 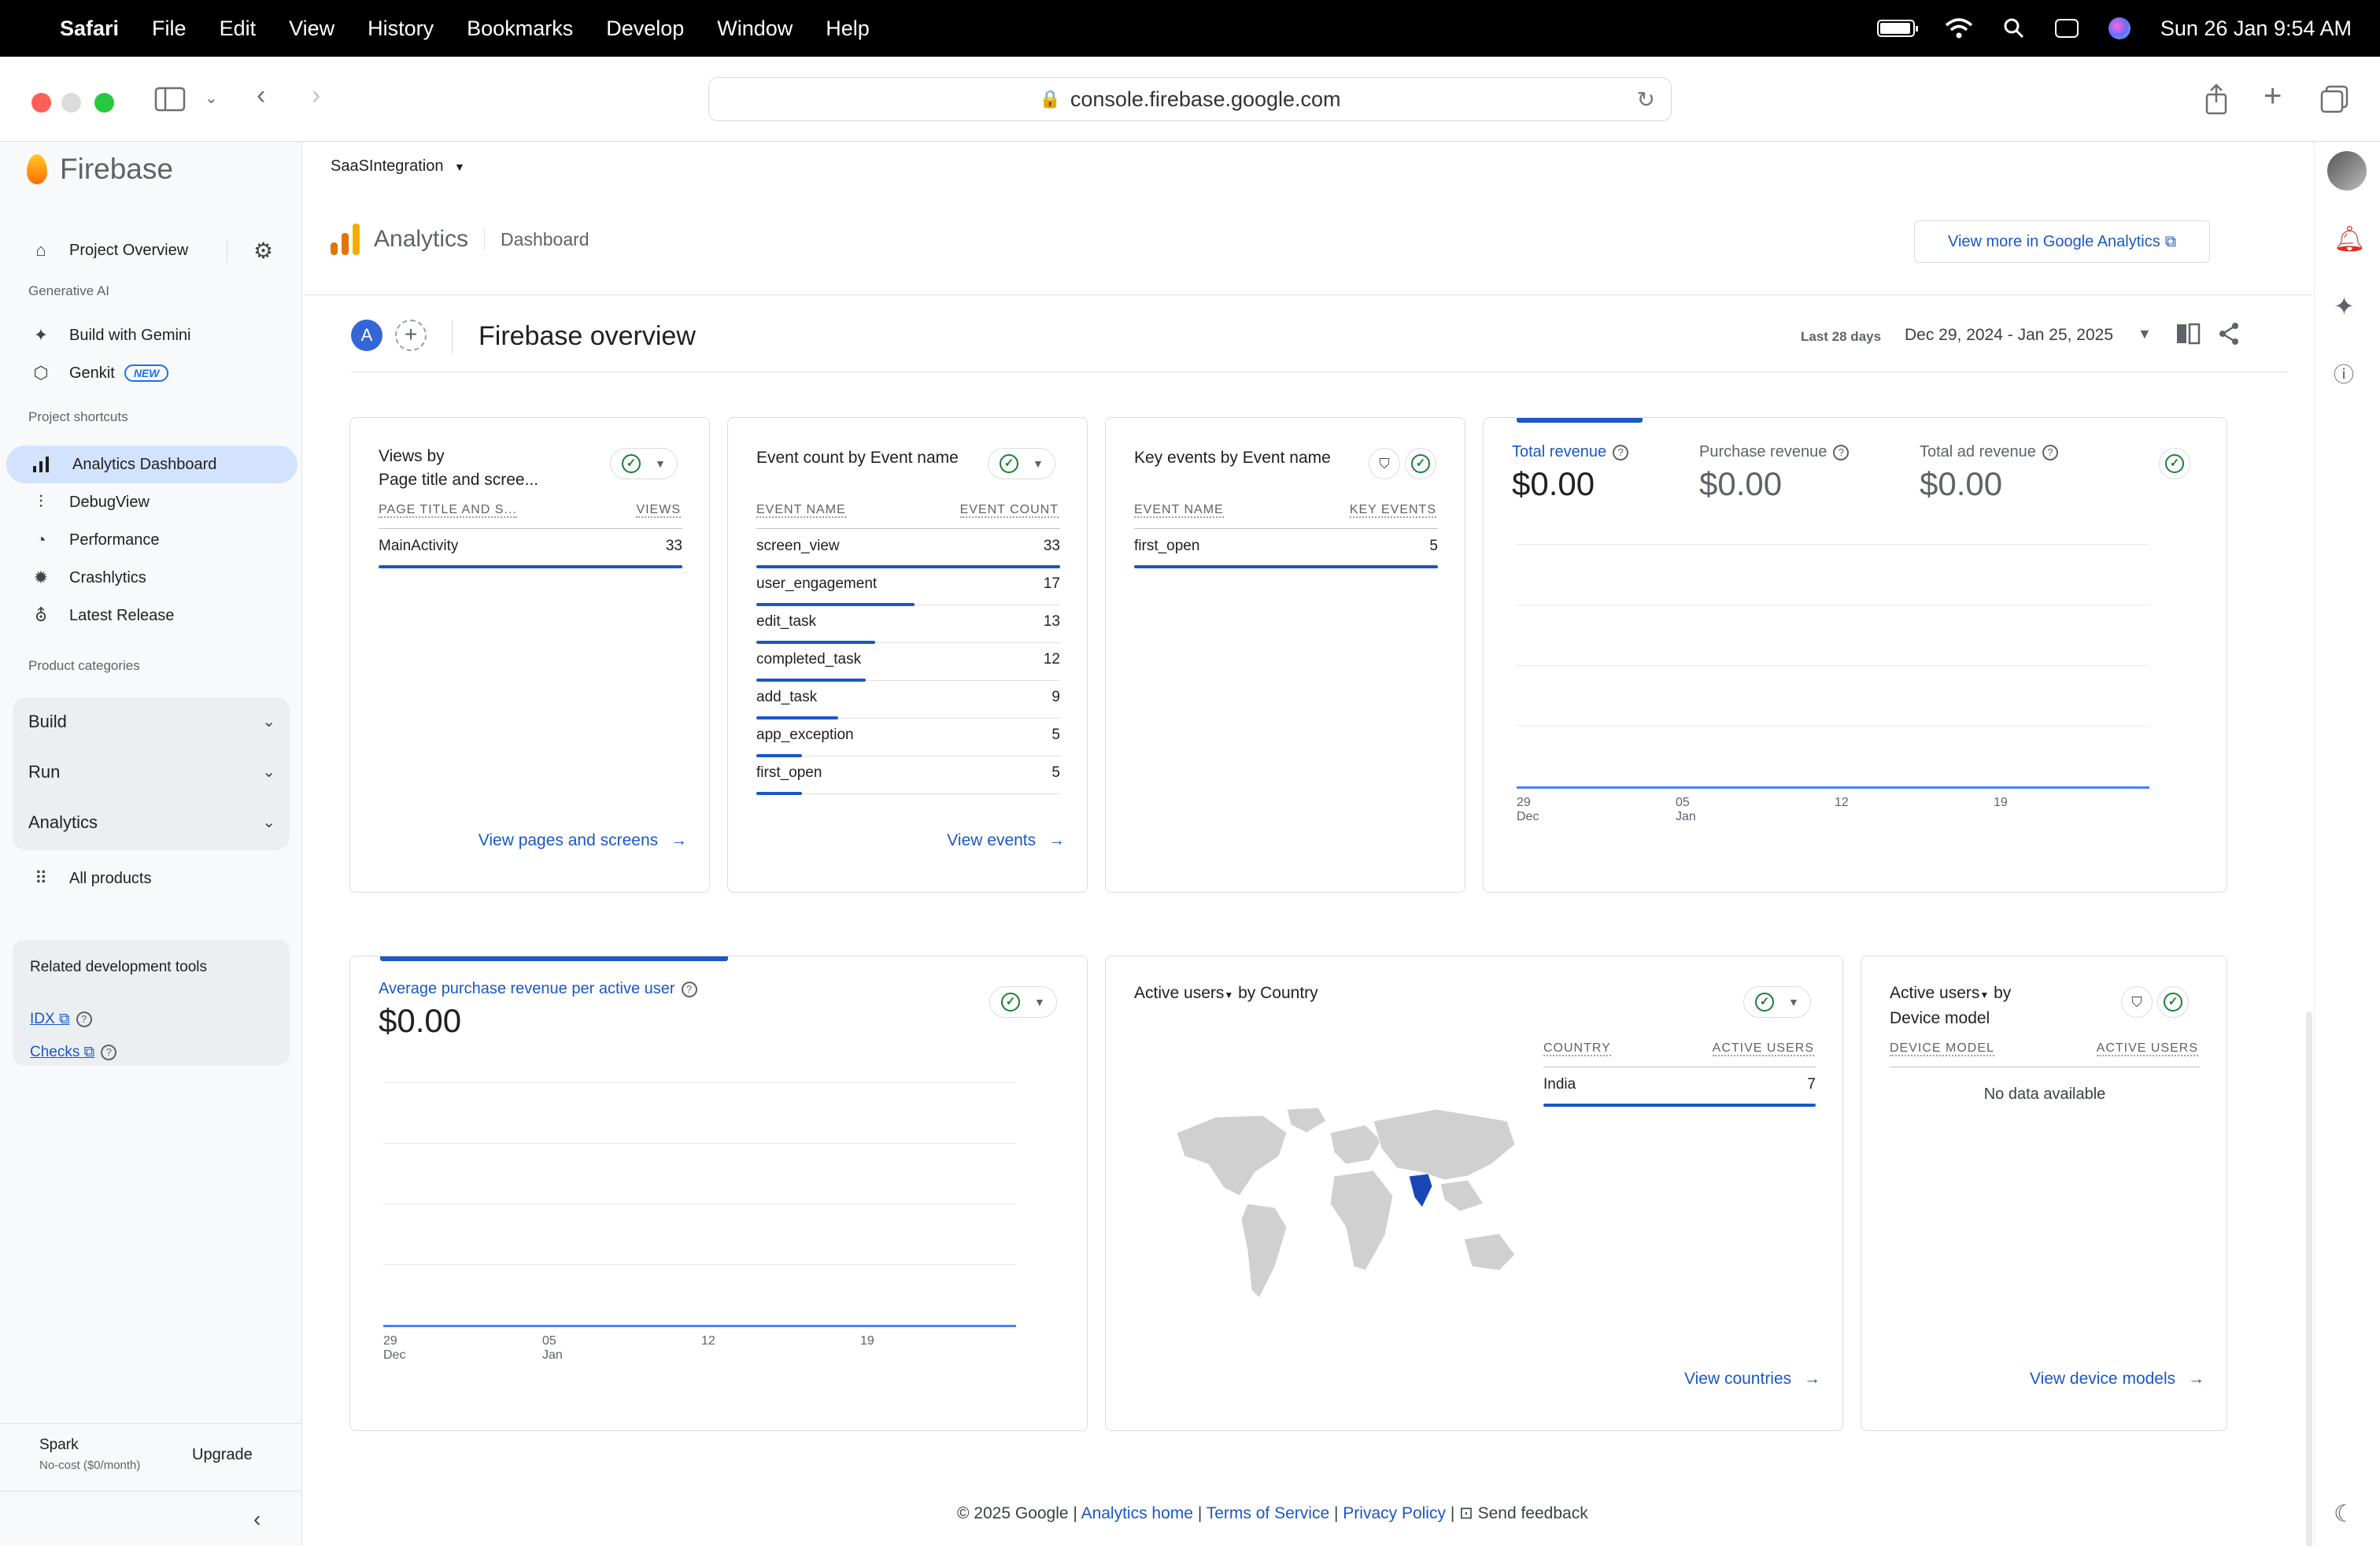 What do you see at coordinates (530, 549) in the screenshot?
I see `table-row: MainActivity 33` at bounding box center [530, 549].